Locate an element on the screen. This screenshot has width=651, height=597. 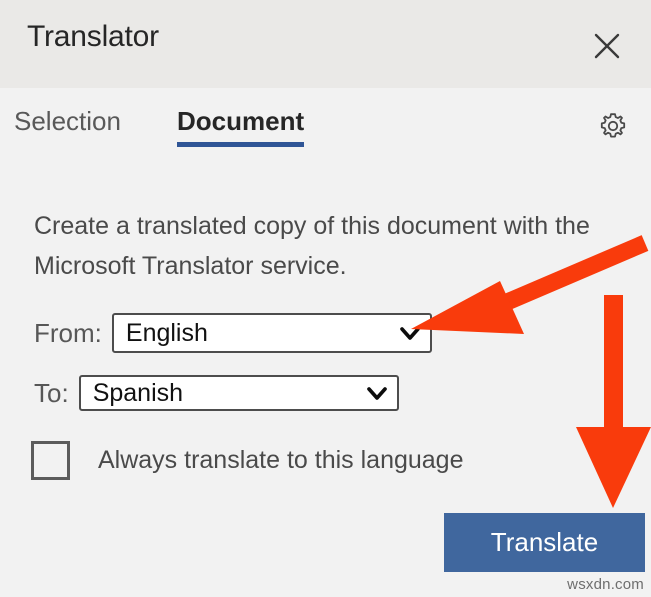
red-arrow-down-icon is located at coordinates (613, 401).